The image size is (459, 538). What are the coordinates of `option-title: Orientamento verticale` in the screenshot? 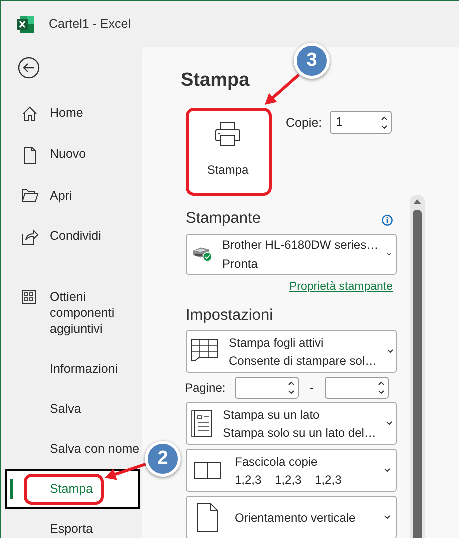 It's located at (296, 517).